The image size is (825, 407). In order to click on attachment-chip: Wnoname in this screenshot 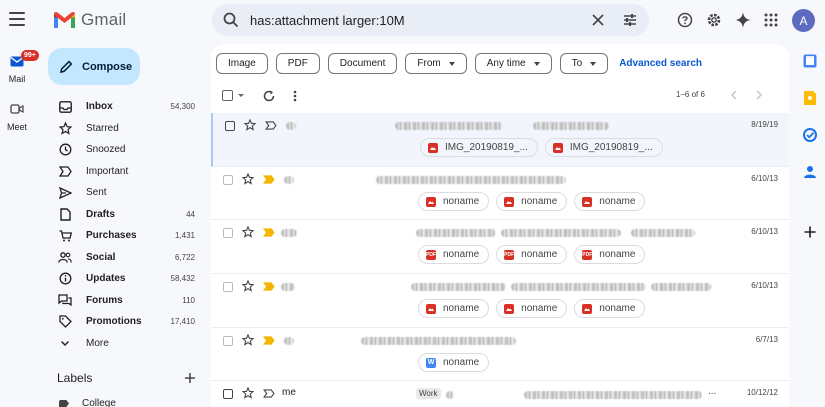, I will do `click(454, 362)`.